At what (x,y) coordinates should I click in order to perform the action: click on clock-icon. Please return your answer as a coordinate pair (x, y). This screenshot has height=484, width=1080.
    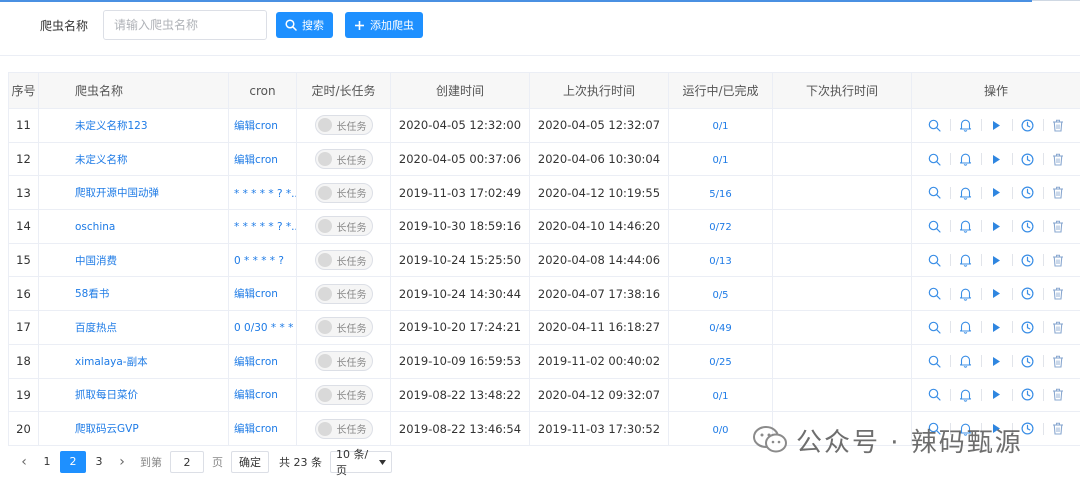
    Looking at the image, I should click on (1027, 293).